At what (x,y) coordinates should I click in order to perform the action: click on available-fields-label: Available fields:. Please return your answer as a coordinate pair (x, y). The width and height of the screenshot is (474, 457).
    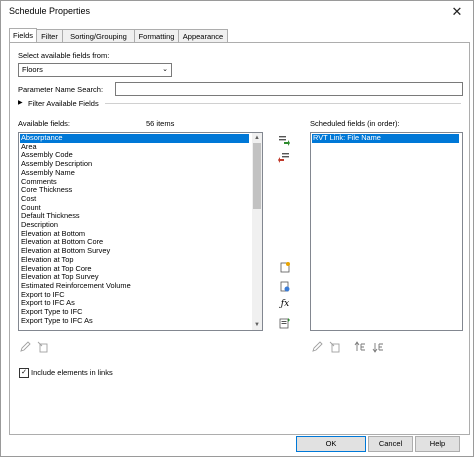
    Looking at the image, I should click on (44, 123).